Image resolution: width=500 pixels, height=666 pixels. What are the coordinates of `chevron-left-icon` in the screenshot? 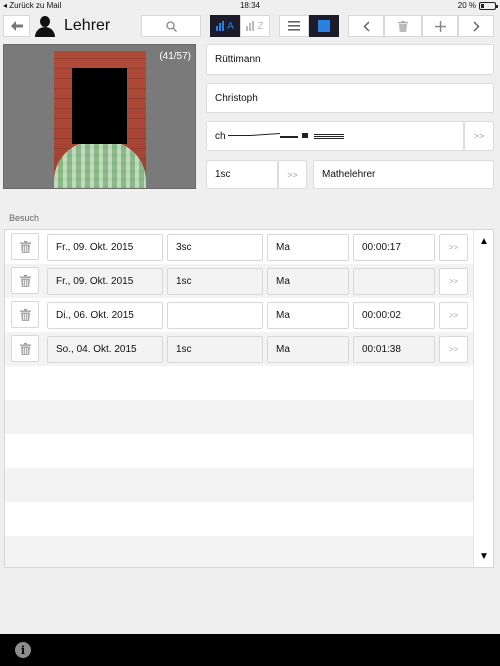 It's located at (366, 26).